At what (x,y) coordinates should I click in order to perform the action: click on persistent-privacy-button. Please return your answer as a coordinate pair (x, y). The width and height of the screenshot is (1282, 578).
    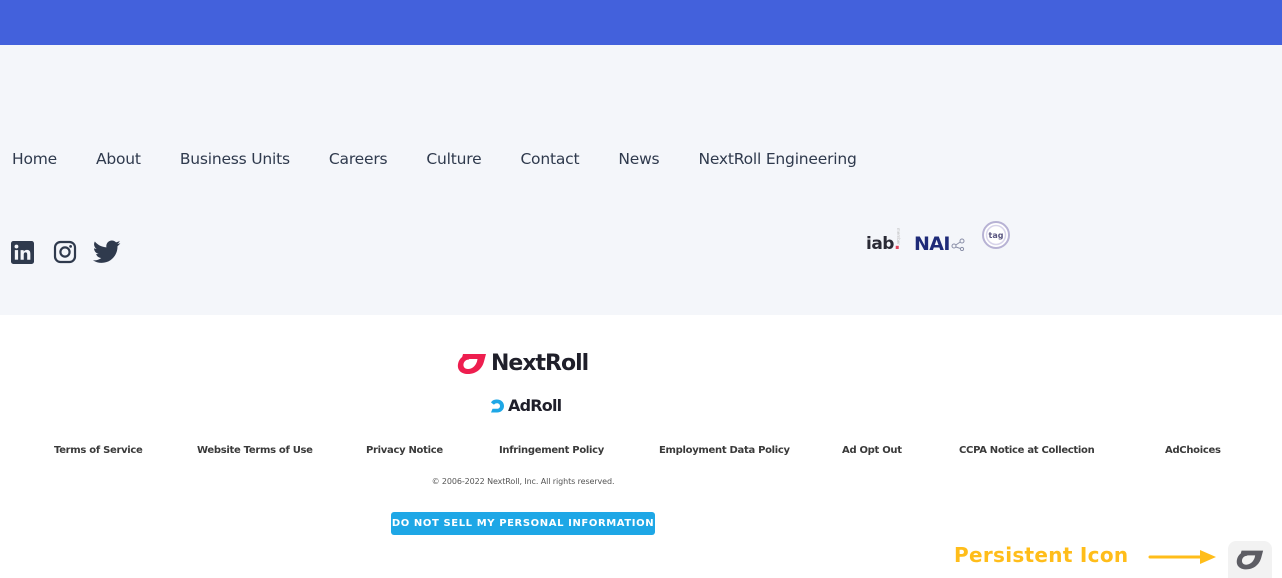
    Looking at the image, I should click on (1250, 559).